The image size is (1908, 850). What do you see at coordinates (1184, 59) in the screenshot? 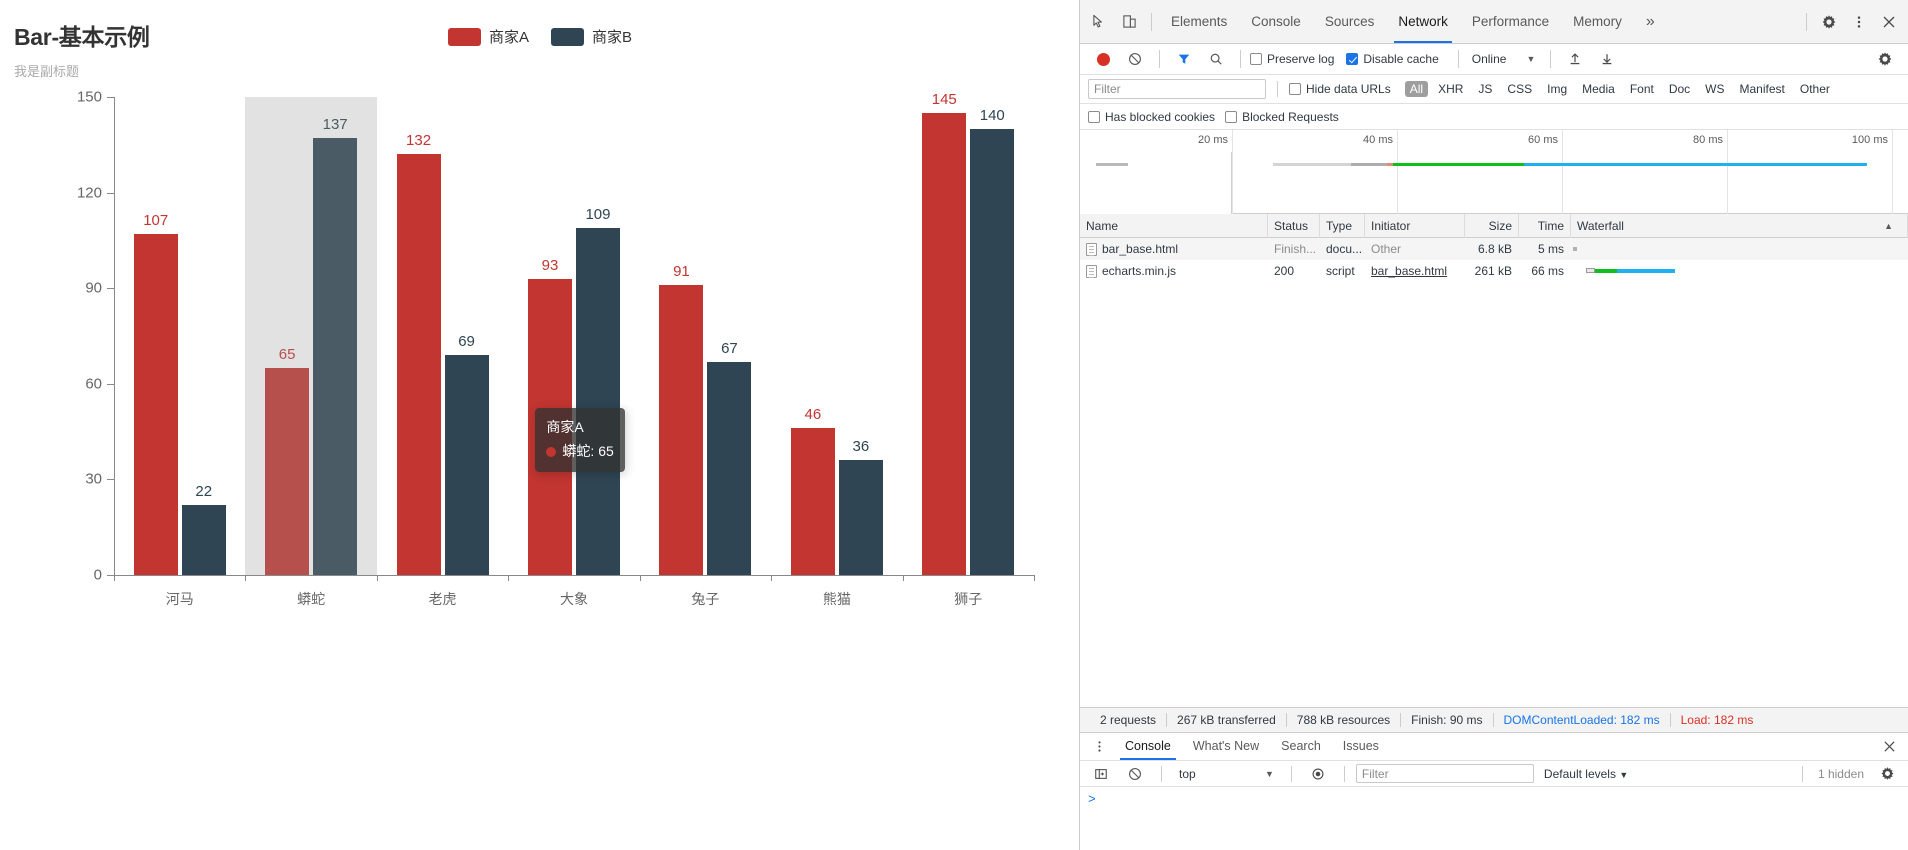
I see `filter-toggle-icon` at bounding box center [1184, 59].